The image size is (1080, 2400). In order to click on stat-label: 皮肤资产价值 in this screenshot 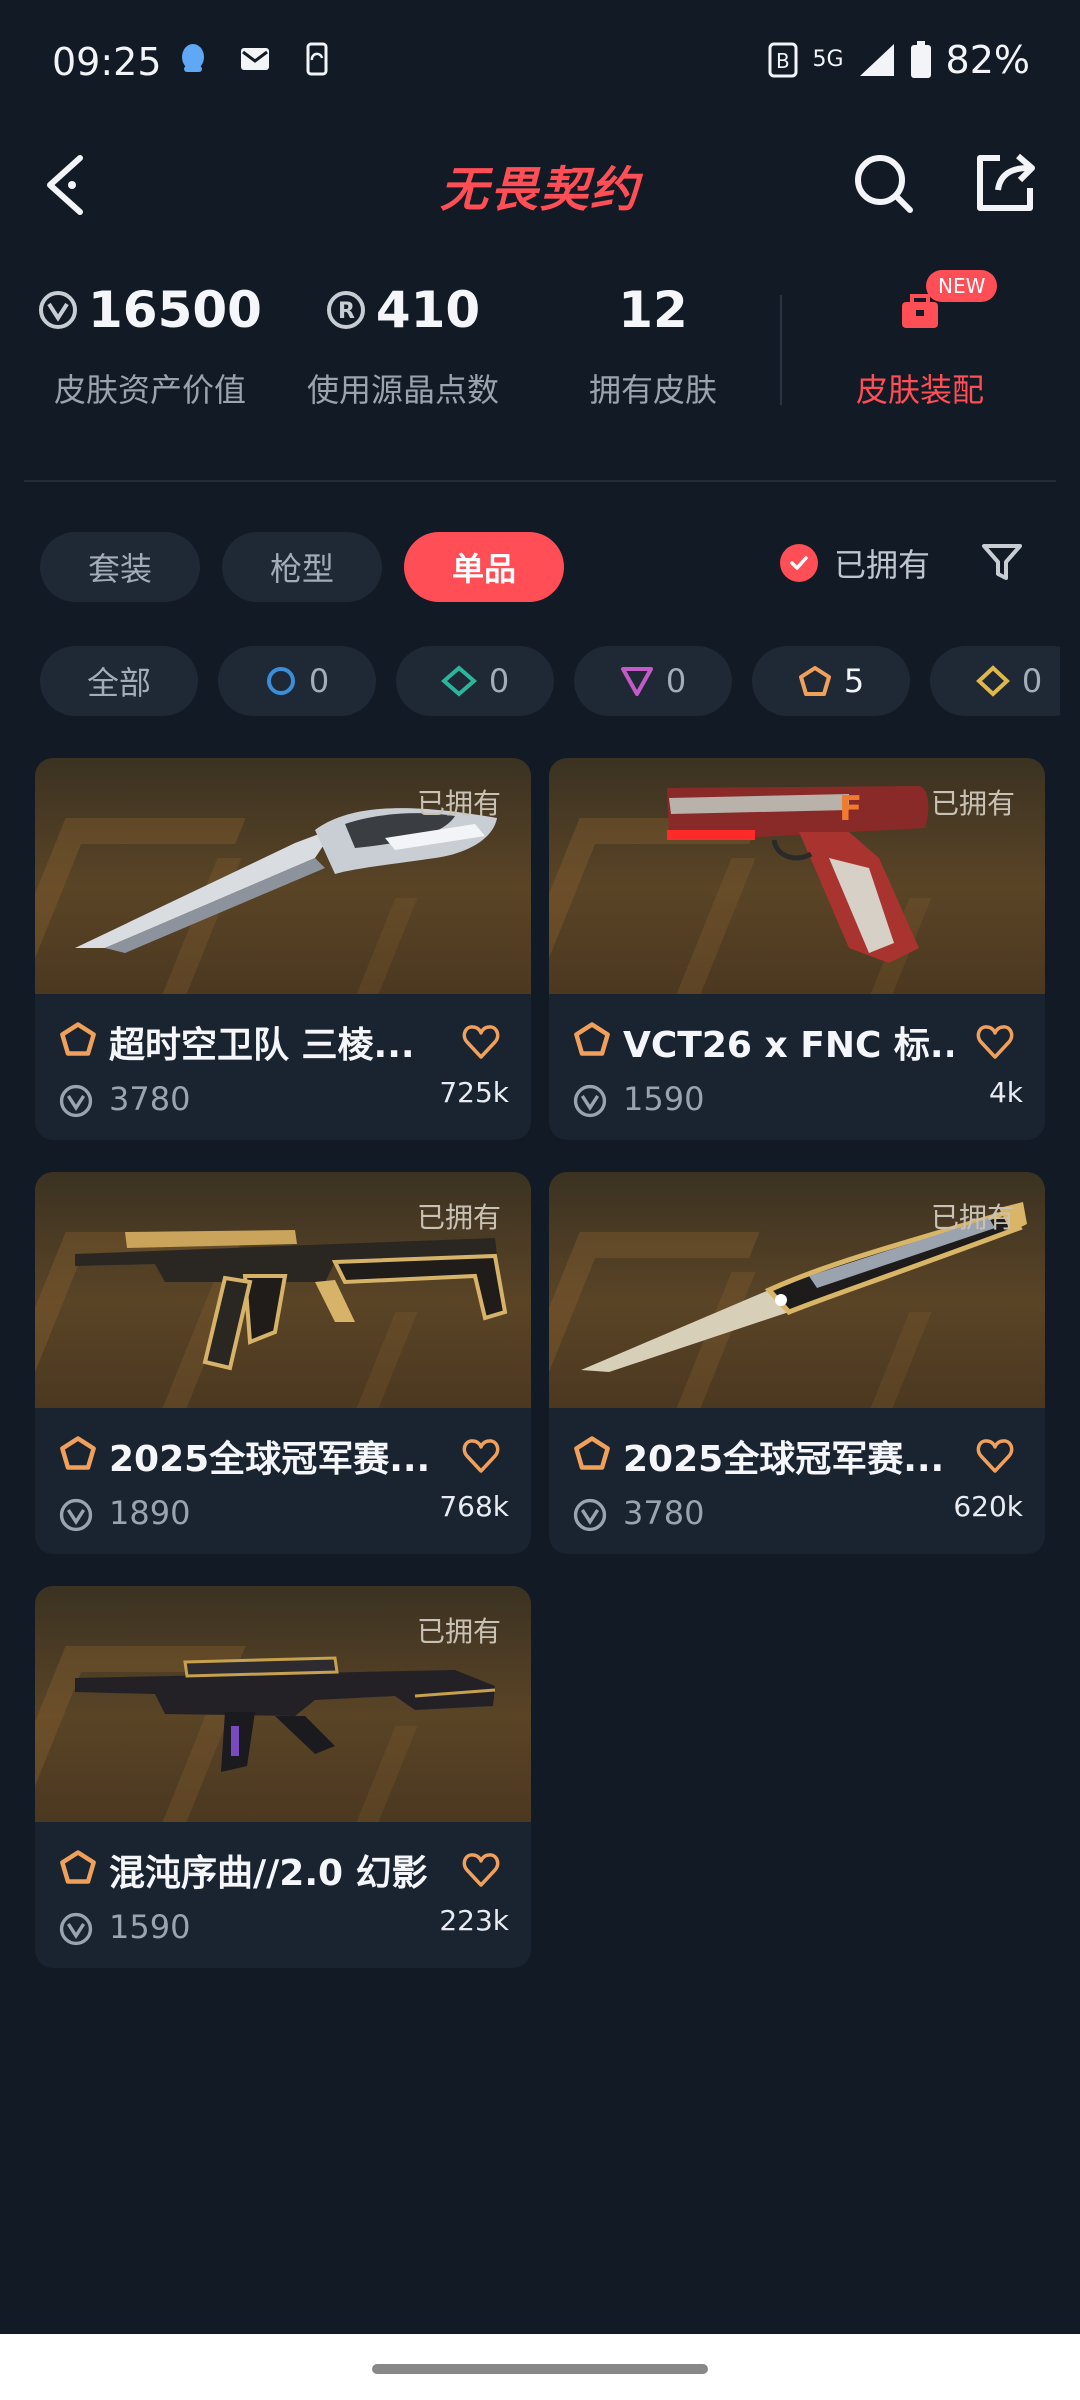, I will do `click(149, 390)`.